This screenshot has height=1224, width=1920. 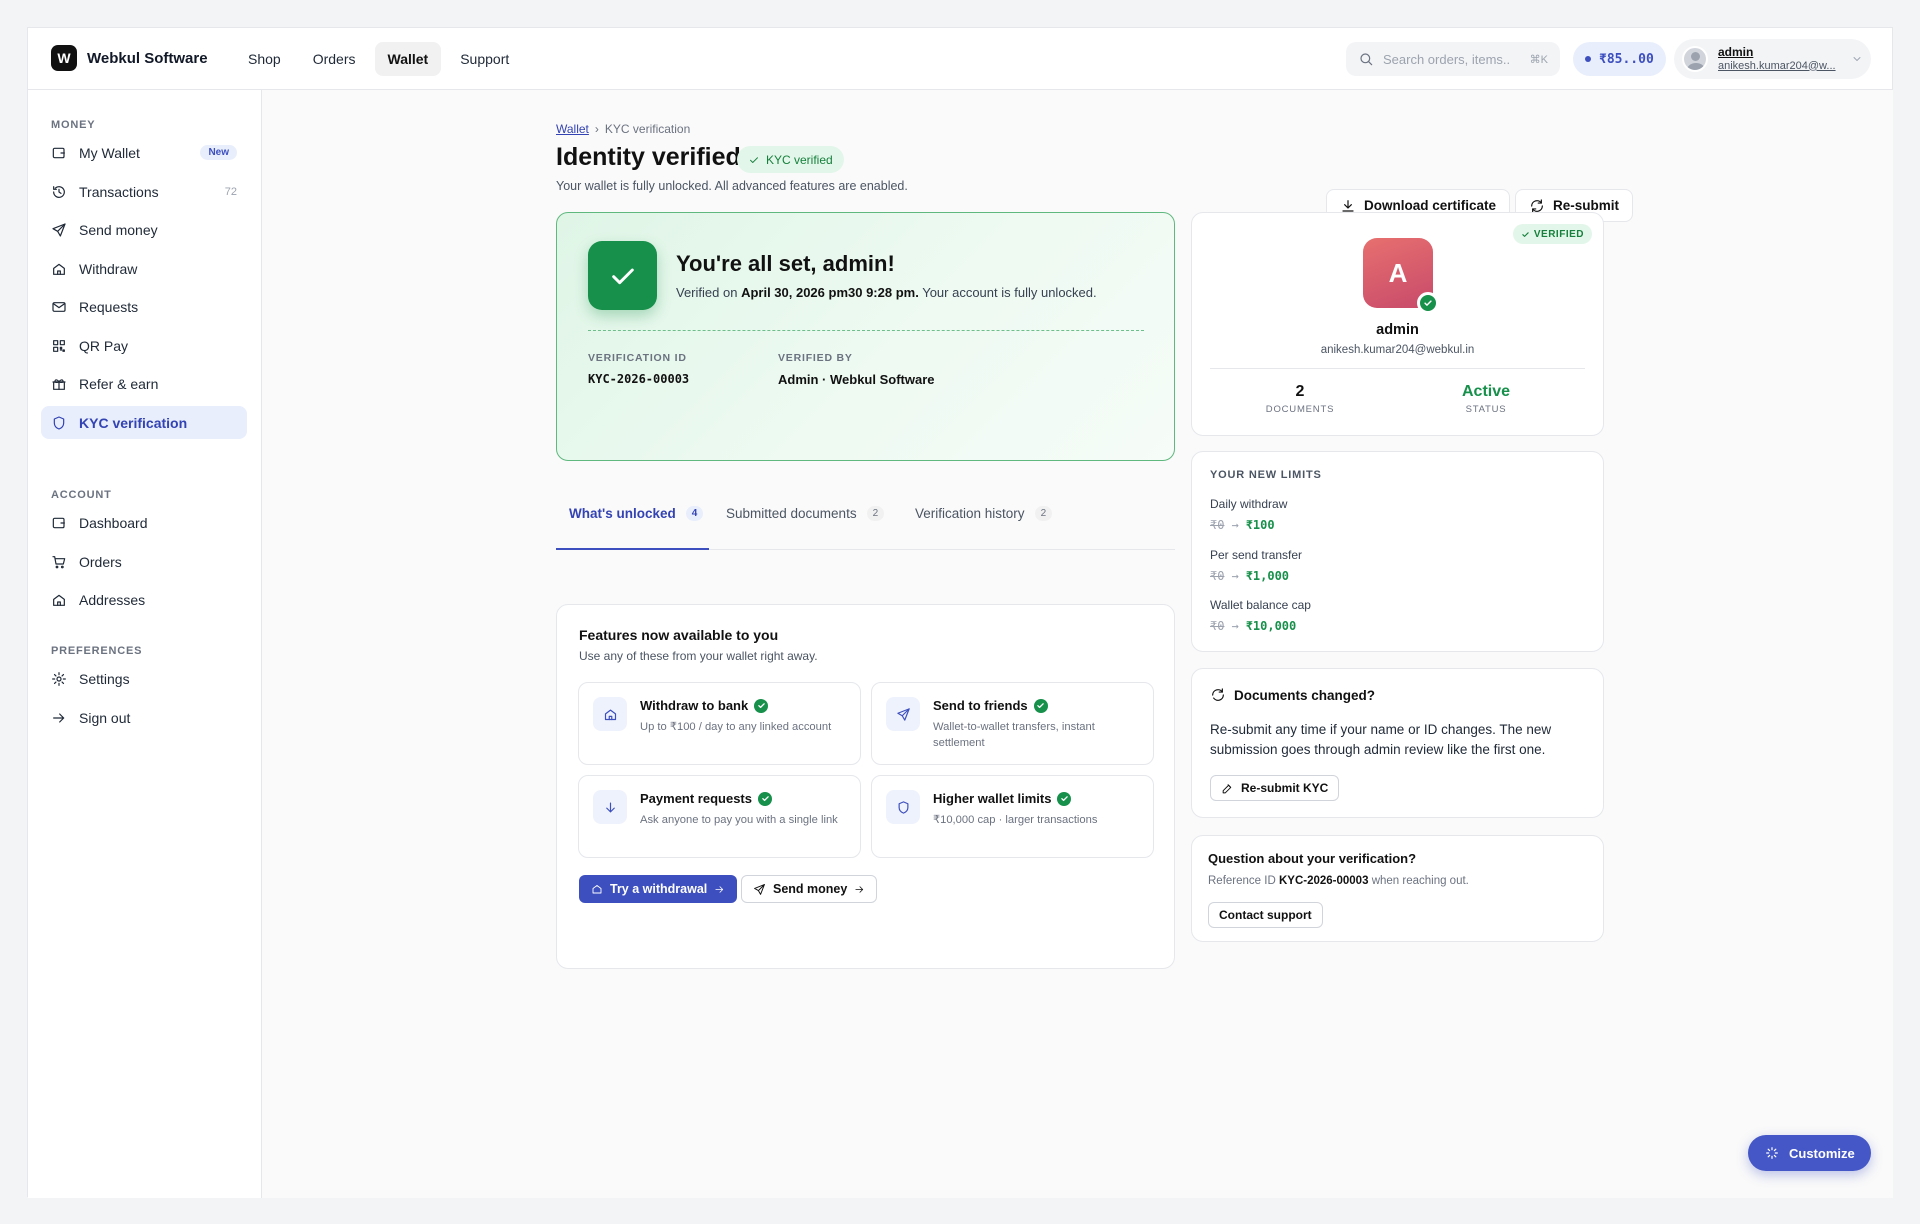 I want to click on balance-amount: ₹85..00, so click(x=1626, y=59).